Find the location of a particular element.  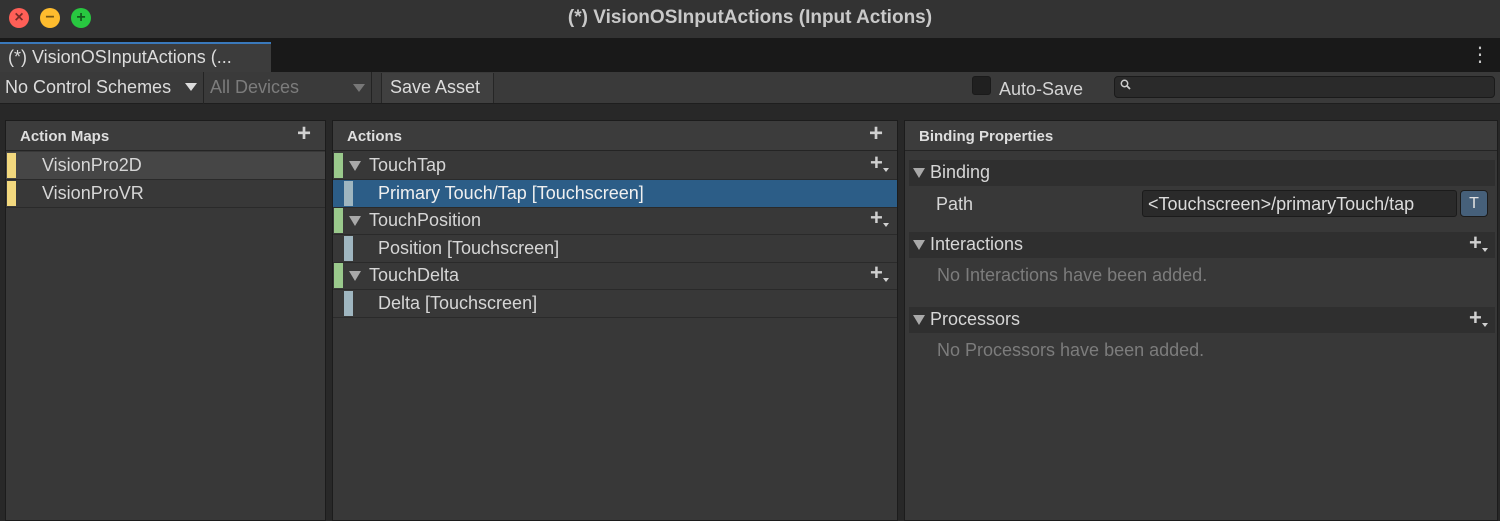

search-icon is located at coordinates (1125, 86).